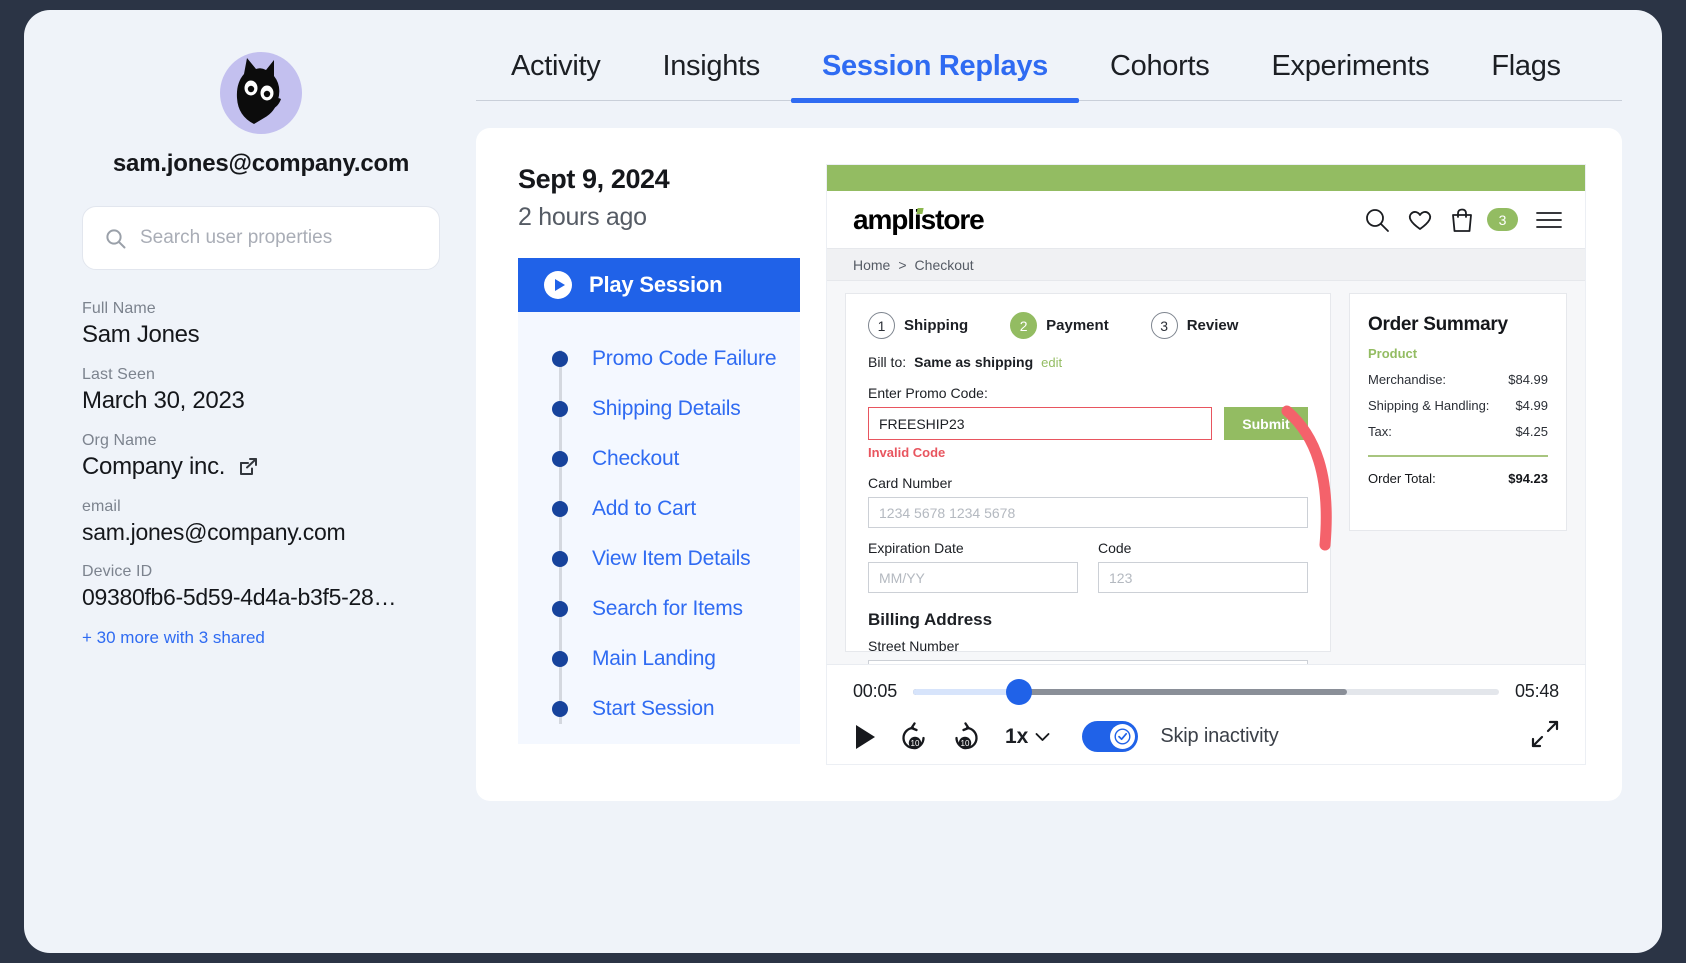  What do you see at coordinates (1380, 431) in the screenshot?
I see `row-label: Tax:` at bounding box center [1380, 431].